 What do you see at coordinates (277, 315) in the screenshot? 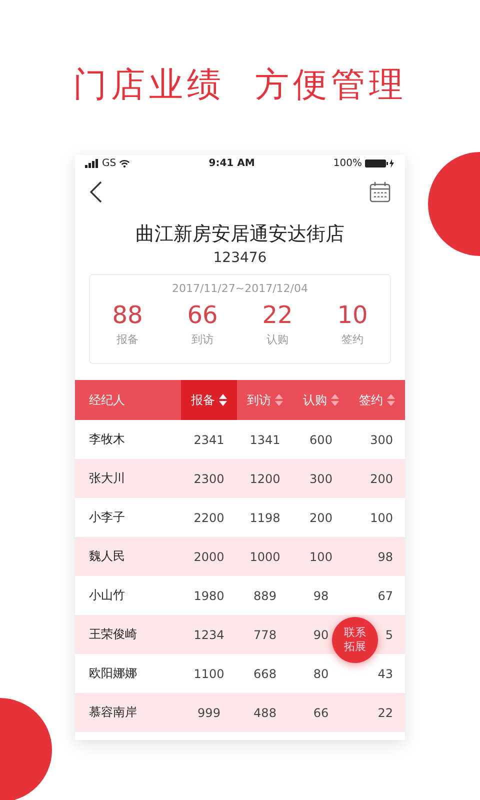
I see `stat-value: 22` at bounding box center [277, 315].